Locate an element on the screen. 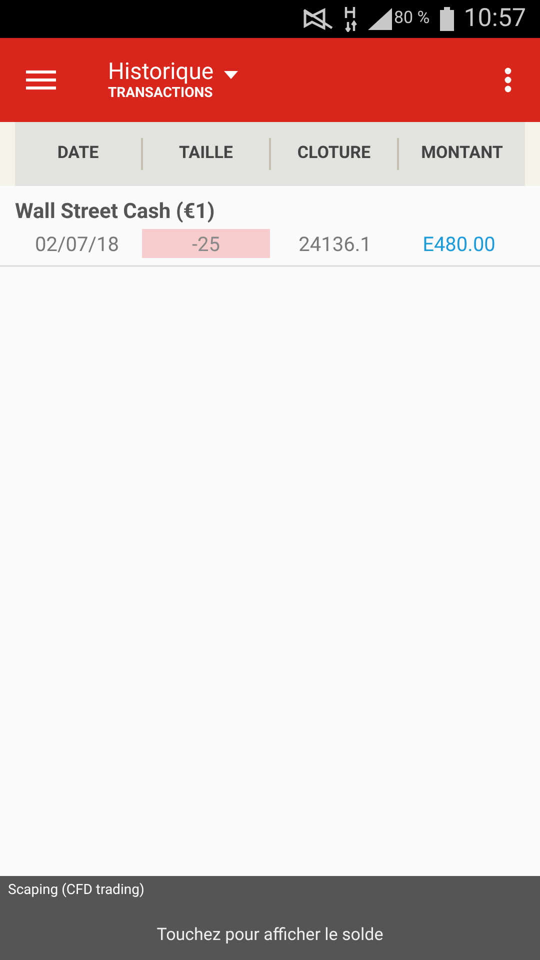 Image resolution: width=540 pixels, height=960 pixels. dropdown-caret-icon is located at coordinates (231, 75).